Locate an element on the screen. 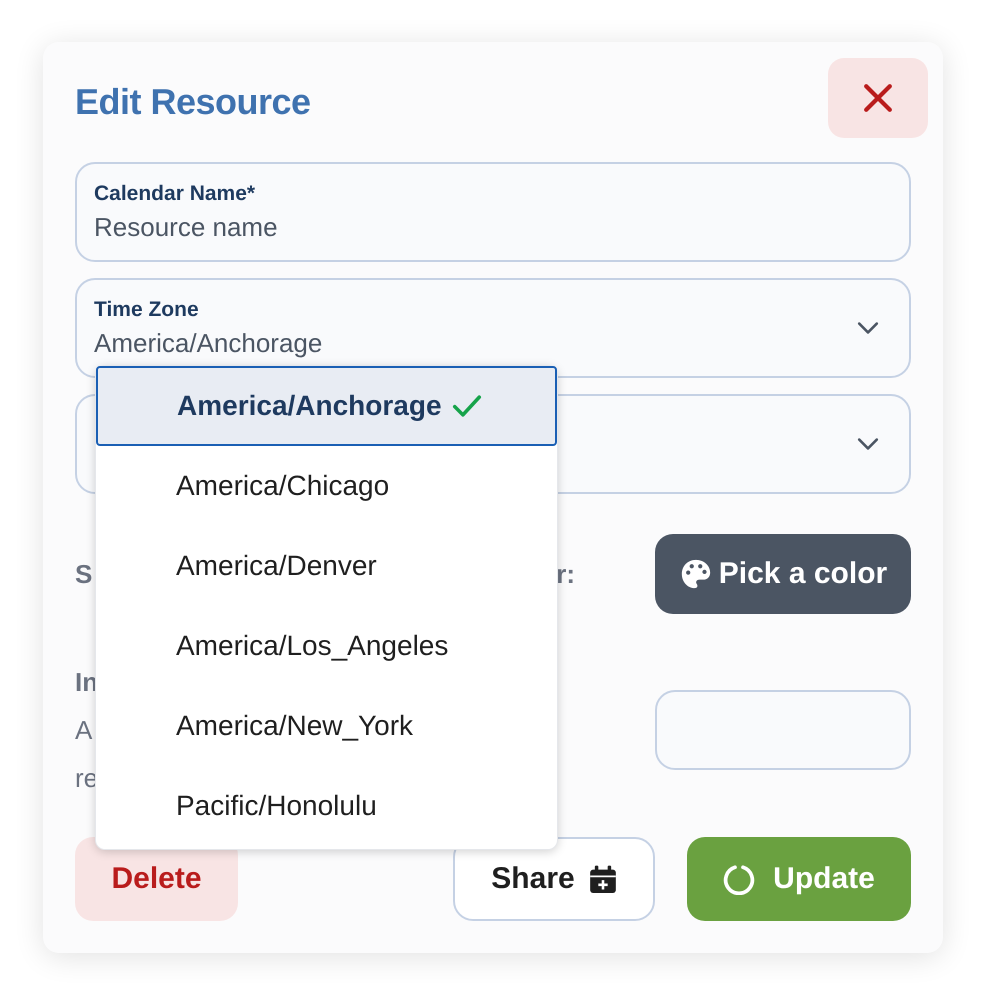  close-button is located at coordinates (878, 98).